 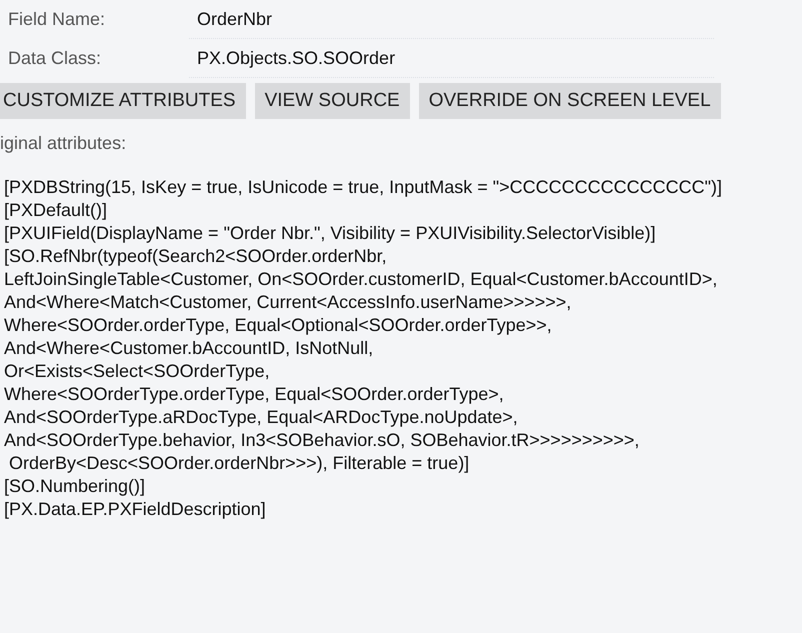 I want to click on code-line: [PXDBString(15, IsKey = true, IsUnicode = true, InputMask = ">CCCCCCCCCCCCCCC")], so click(x=363, y=187).